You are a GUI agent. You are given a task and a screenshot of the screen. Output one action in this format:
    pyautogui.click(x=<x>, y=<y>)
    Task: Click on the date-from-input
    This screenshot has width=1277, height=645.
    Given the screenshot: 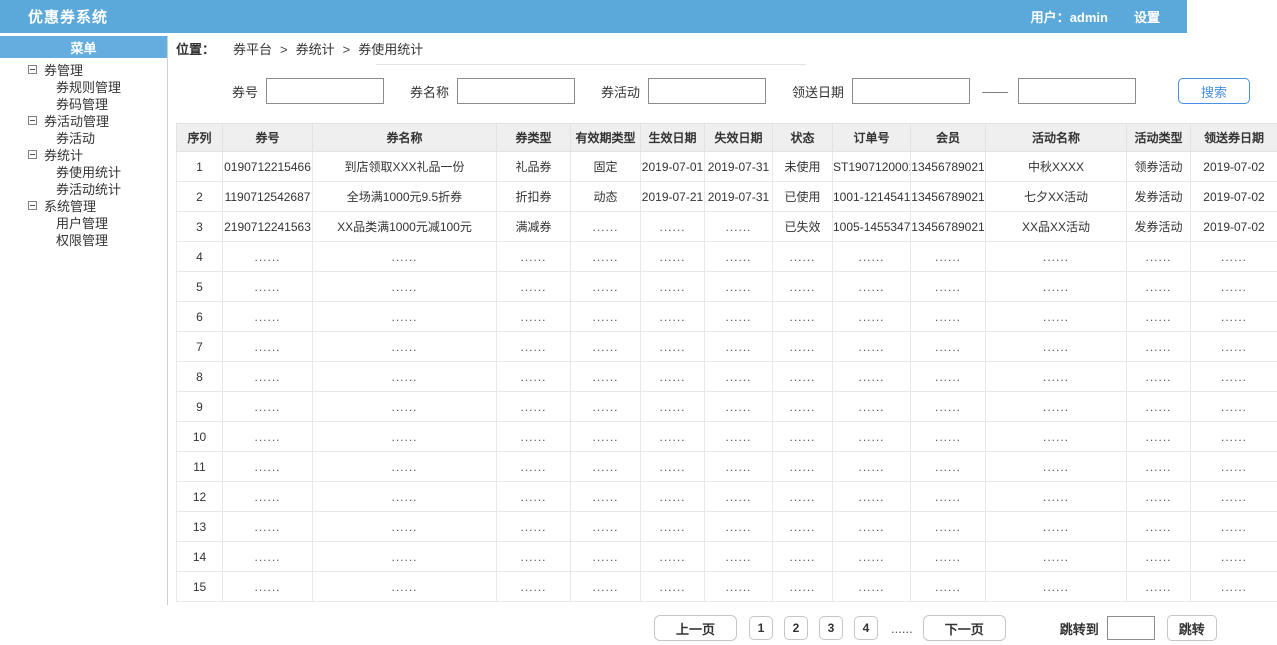 What is the action you would take?
    pyautogui.click(x=911, y=91)
    